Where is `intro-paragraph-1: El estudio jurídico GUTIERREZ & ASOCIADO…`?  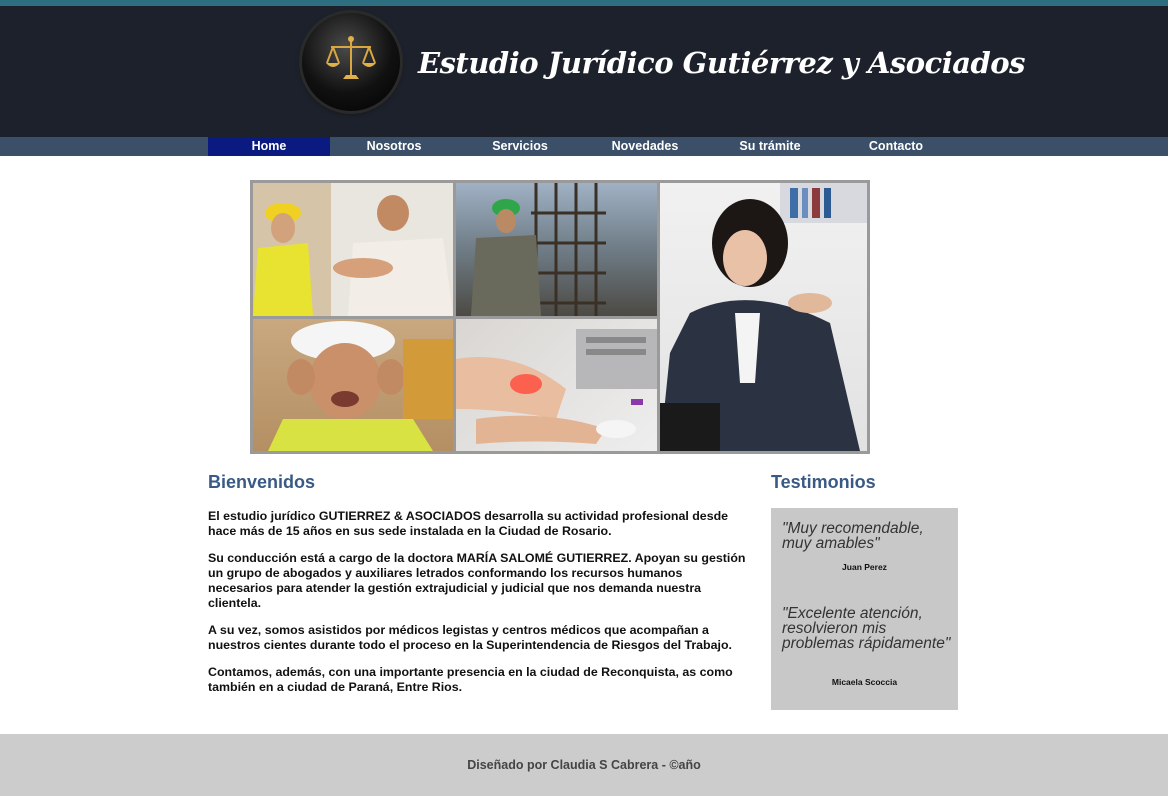
intro-paragraph-1: El estudio jurídico GUTIERREZ & ASOCIADO… is located at coordinates (468, 523).